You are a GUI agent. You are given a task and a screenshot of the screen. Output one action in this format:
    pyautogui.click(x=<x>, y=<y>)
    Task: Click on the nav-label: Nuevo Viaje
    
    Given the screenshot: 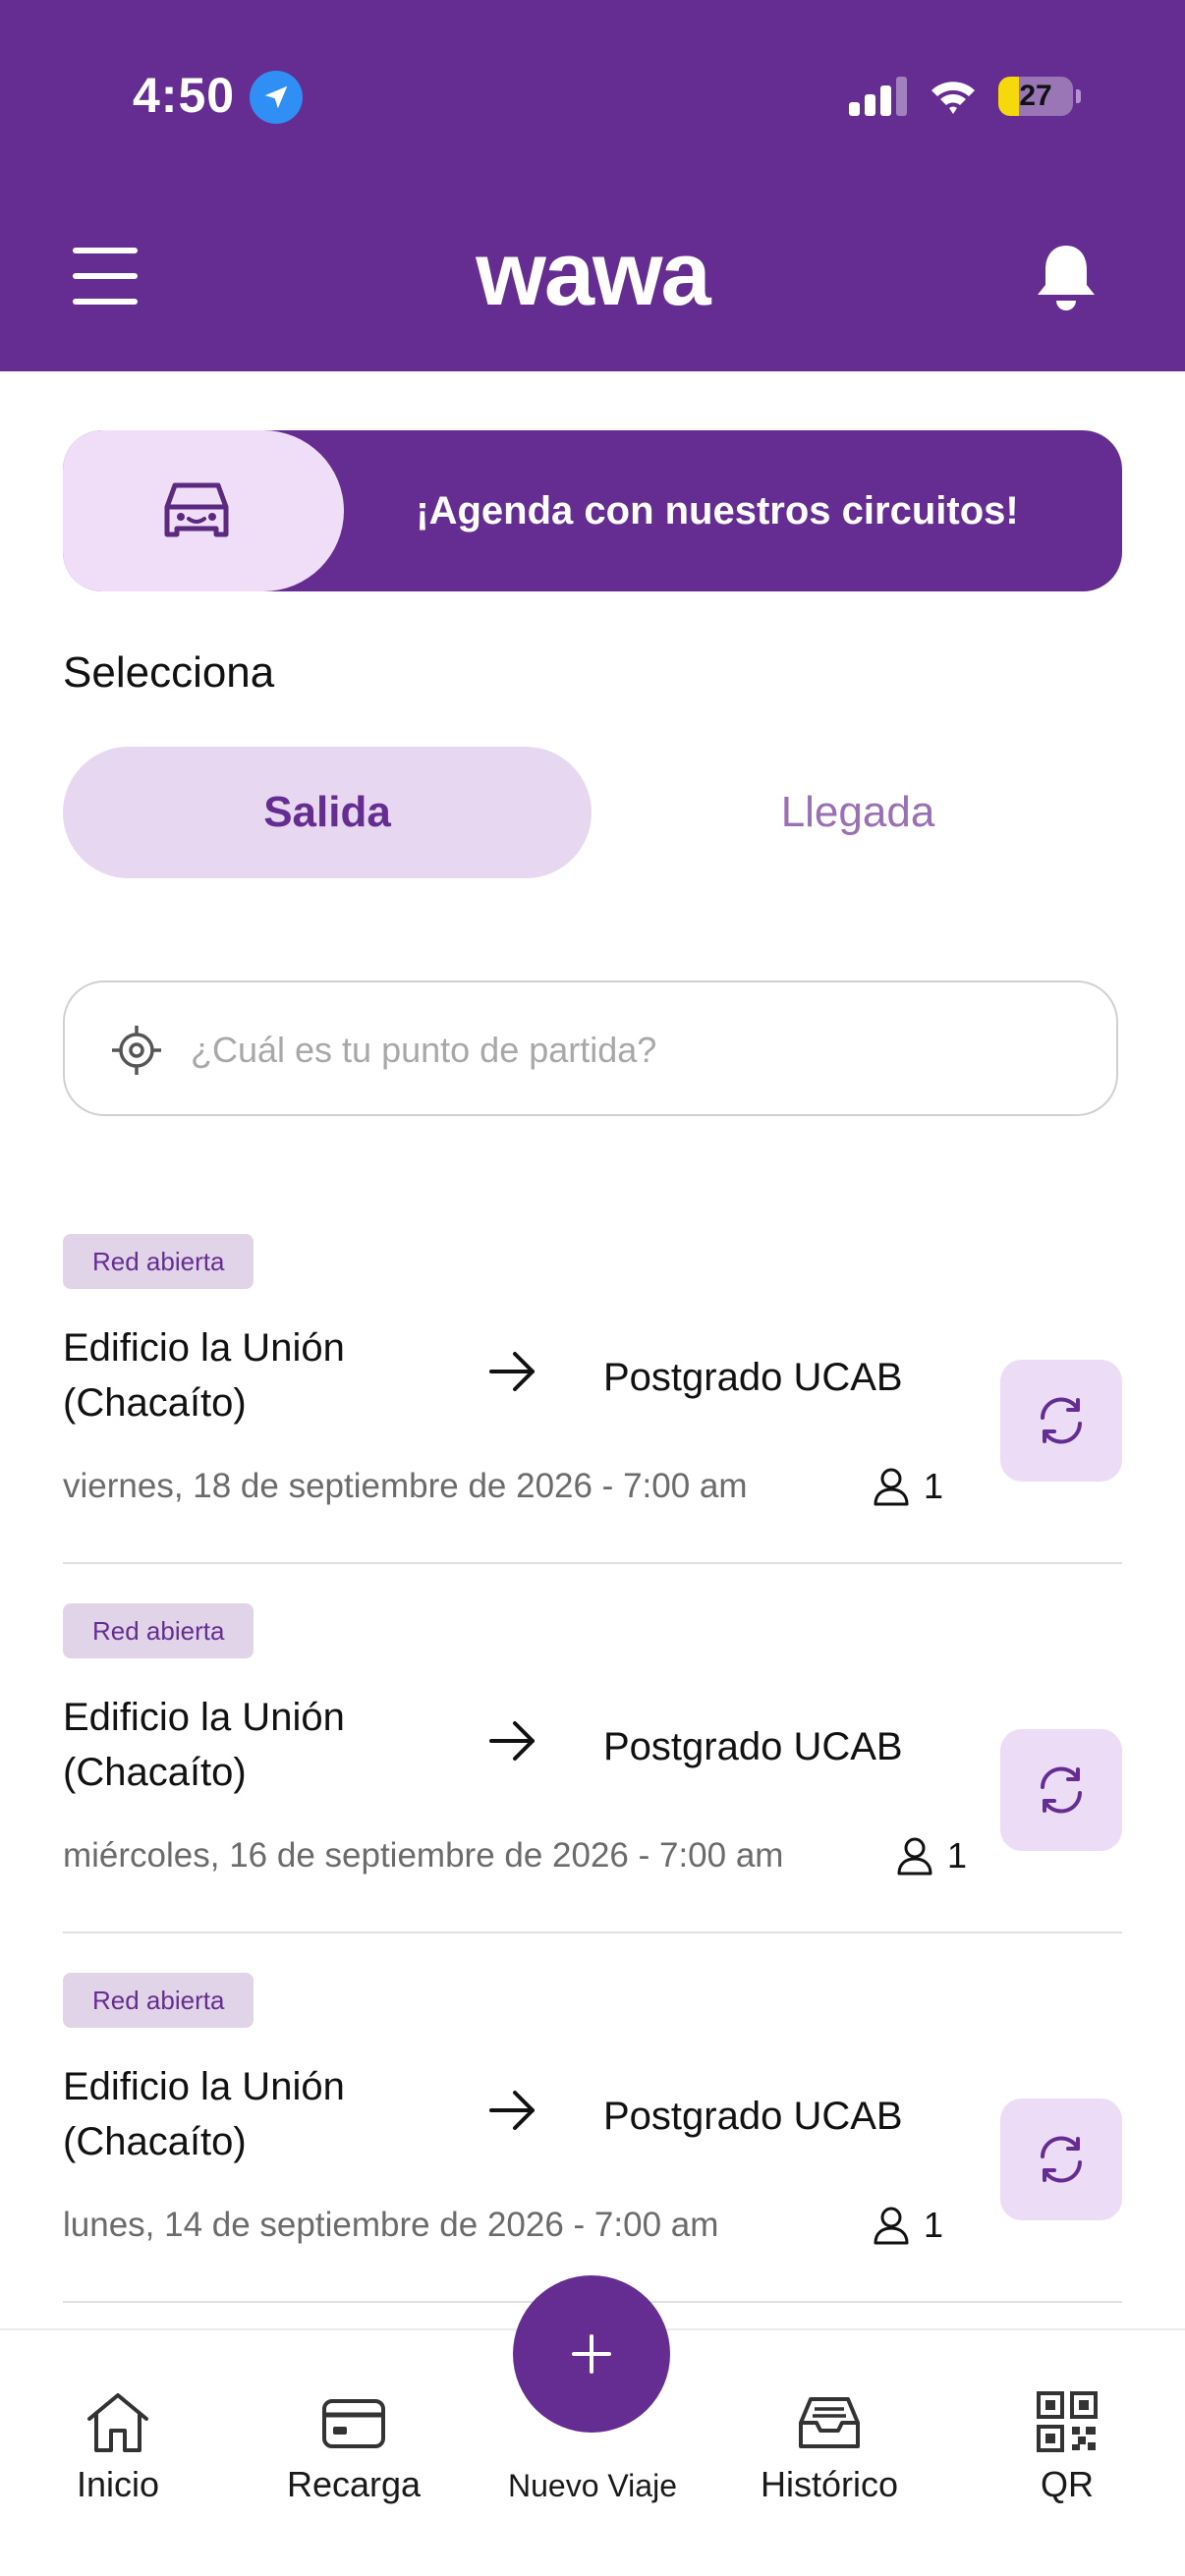 What is the action you would take?
    pyautogui.click(x=592, y=2485)
    